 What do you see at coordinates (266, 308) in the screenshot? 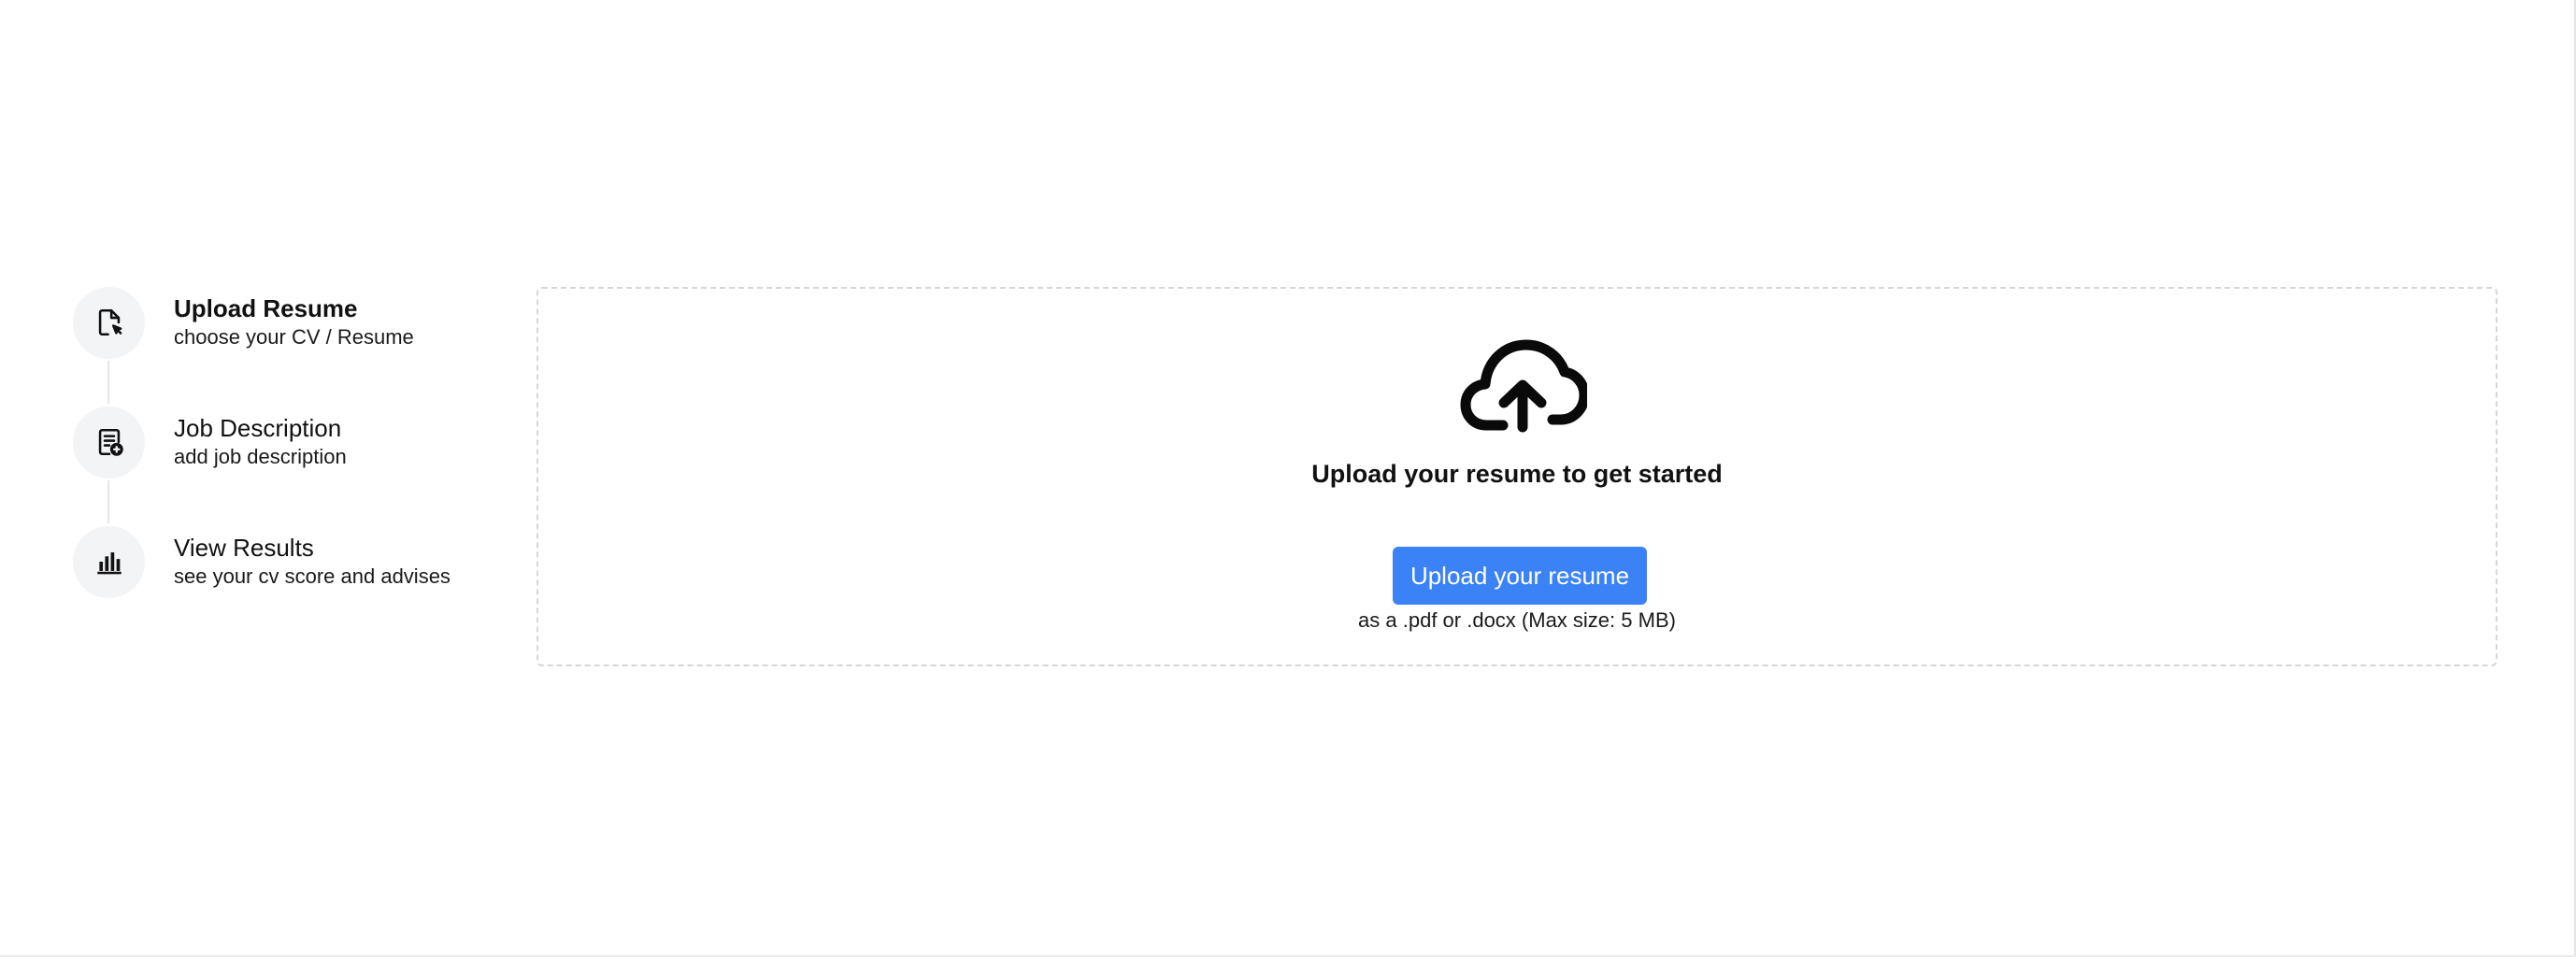
I see `step-title: Upload Resume` at bounding box center [266, 308].